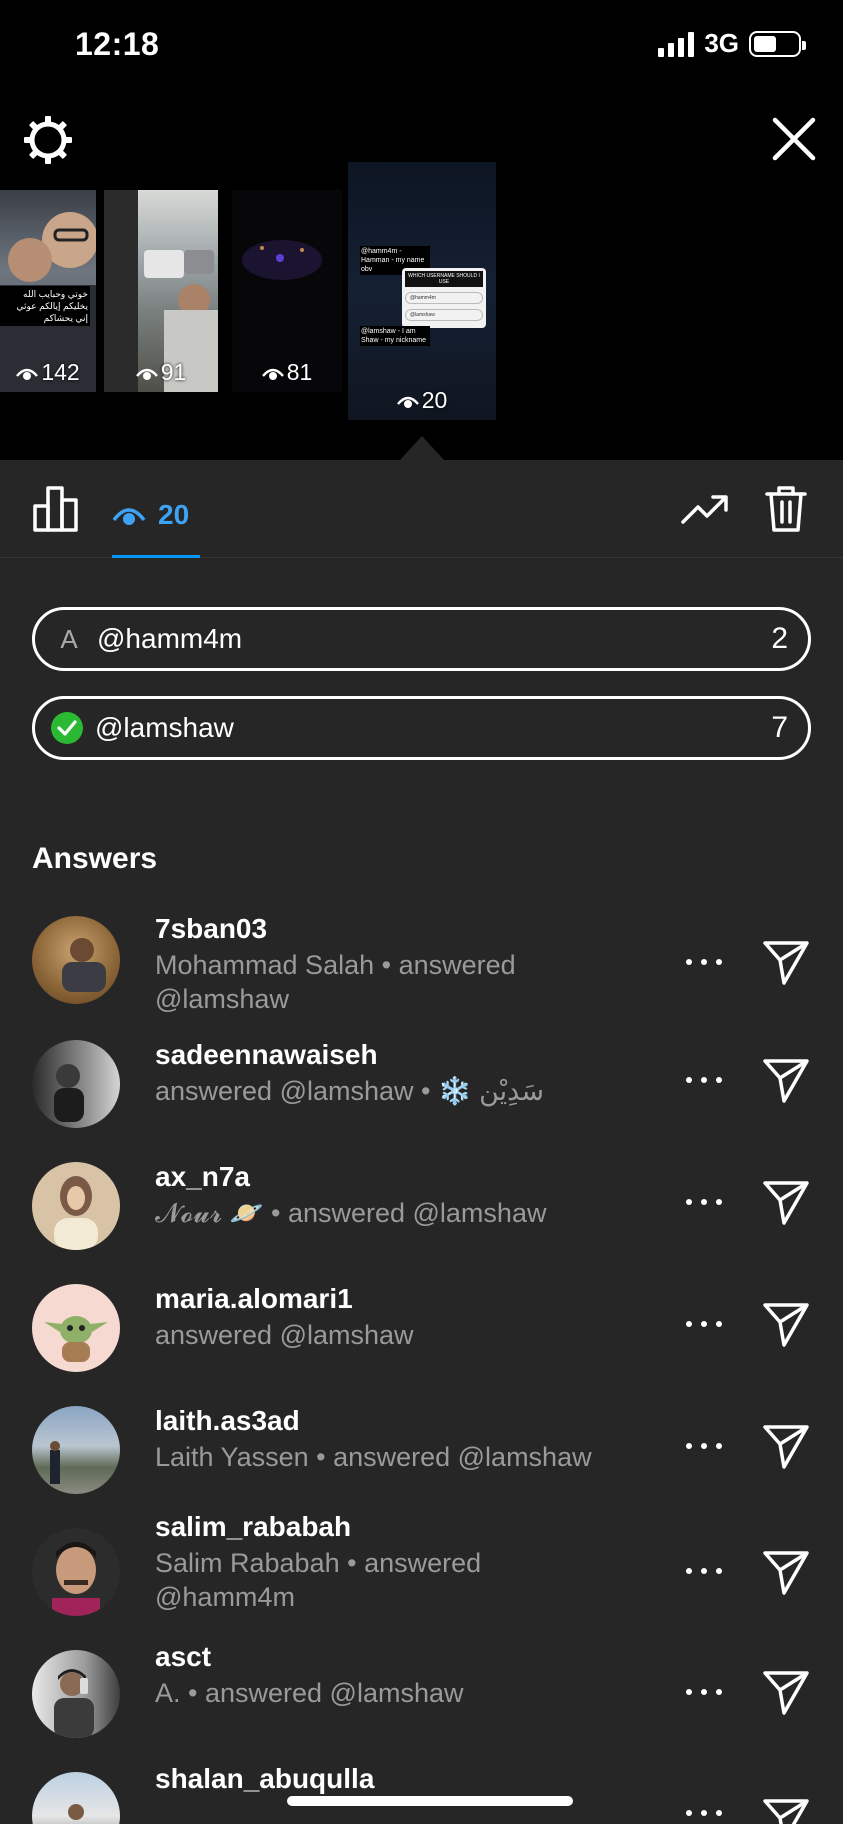 This screenshot has height=1824, width=843. What do you see at coordinates (349, 1091) in the screenshot?
I see `answer-subtitle: answered @lamshaw • ❄️ سَدِيْن` at bounding box center [349, 1091].